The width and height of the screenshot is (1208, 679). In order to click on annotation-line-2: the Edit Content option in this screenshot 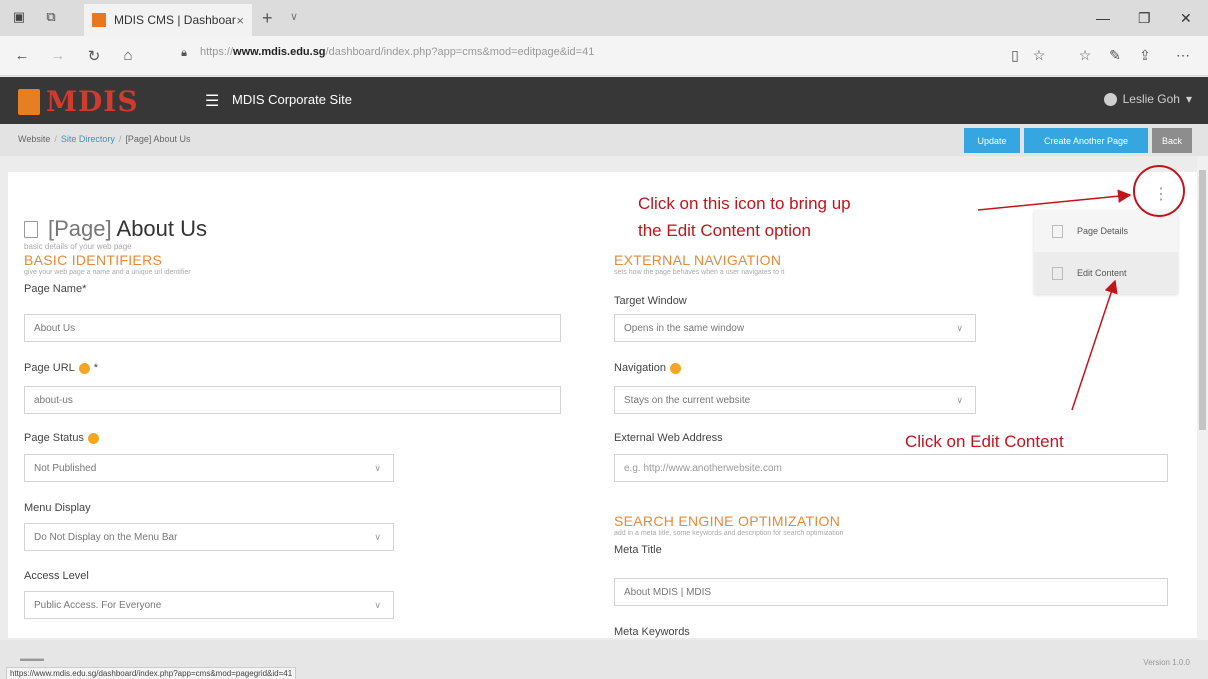, I will do `click(724, 230)`.